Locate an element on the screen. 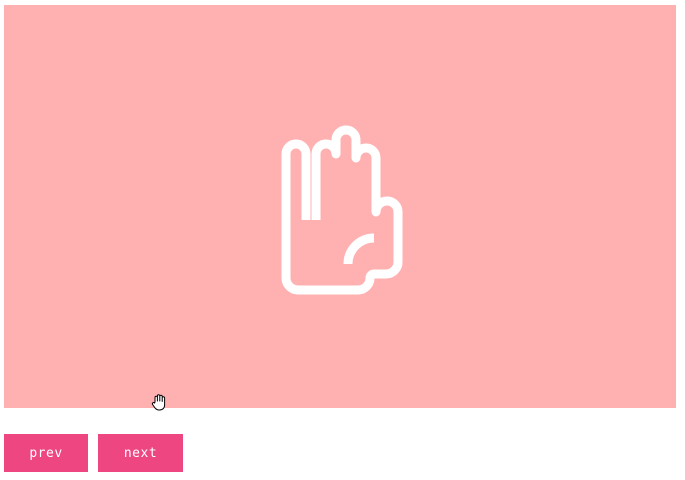 The height and width of the screenshot is (480, 685). slideshow-controls: prev next is located at coordinates (93, 453).